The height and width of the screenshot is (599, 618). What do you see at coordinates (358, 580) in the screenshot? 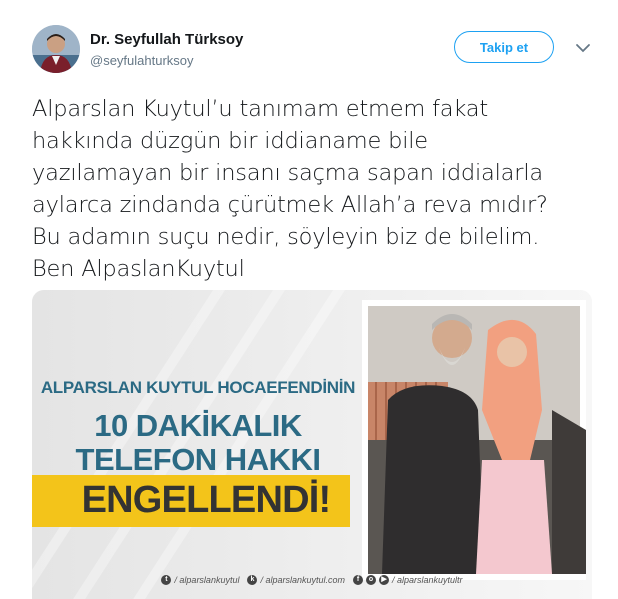
I see `facebook-icon: f` at bounding box center [358, 580].